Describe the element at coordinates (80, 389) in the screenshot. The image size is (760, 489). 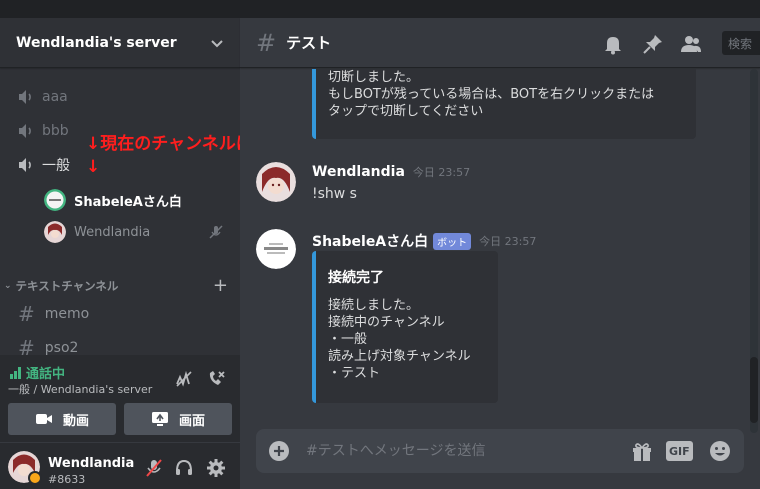
I see `voice-location: 一般 / Wendlandia's server` at that location.